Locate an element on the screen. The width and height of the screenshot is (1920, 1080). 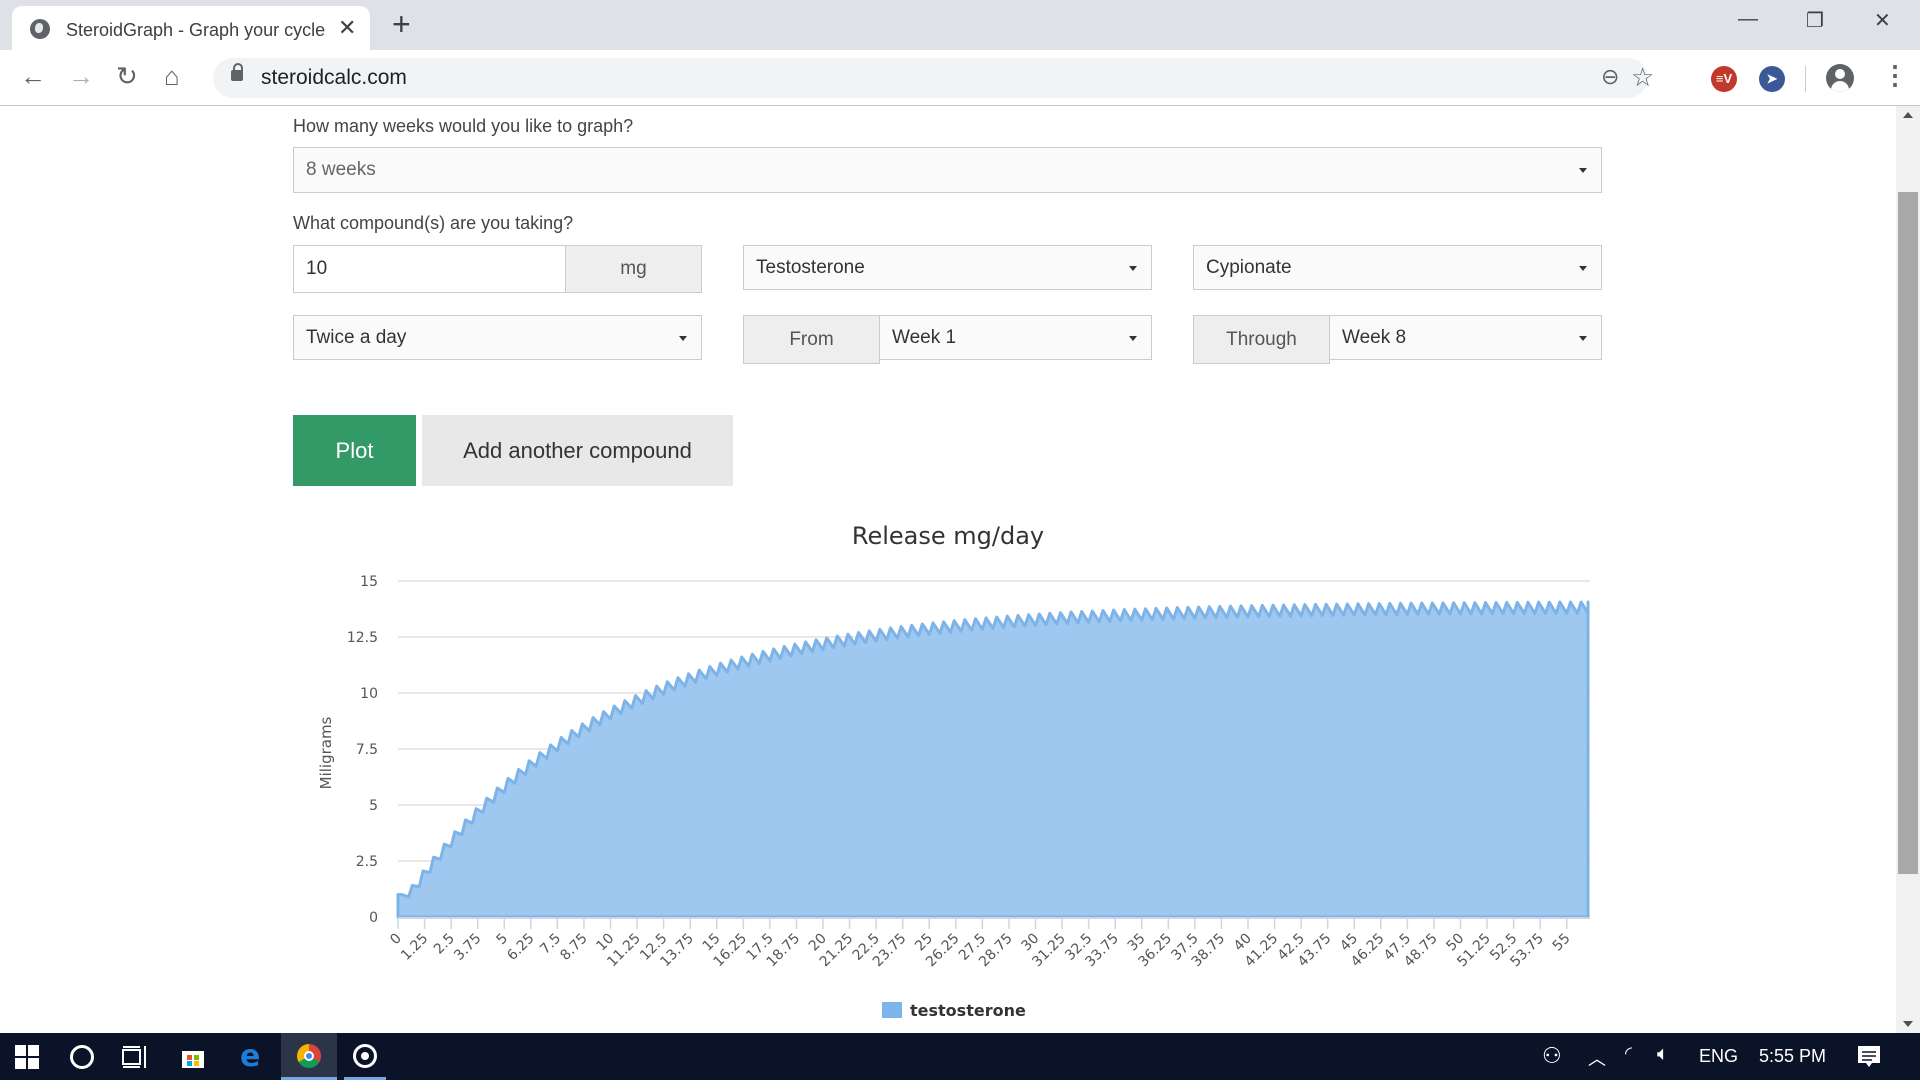
show-hidden-icons-chevron: ︿ is located at coordinates (1597, 1058).